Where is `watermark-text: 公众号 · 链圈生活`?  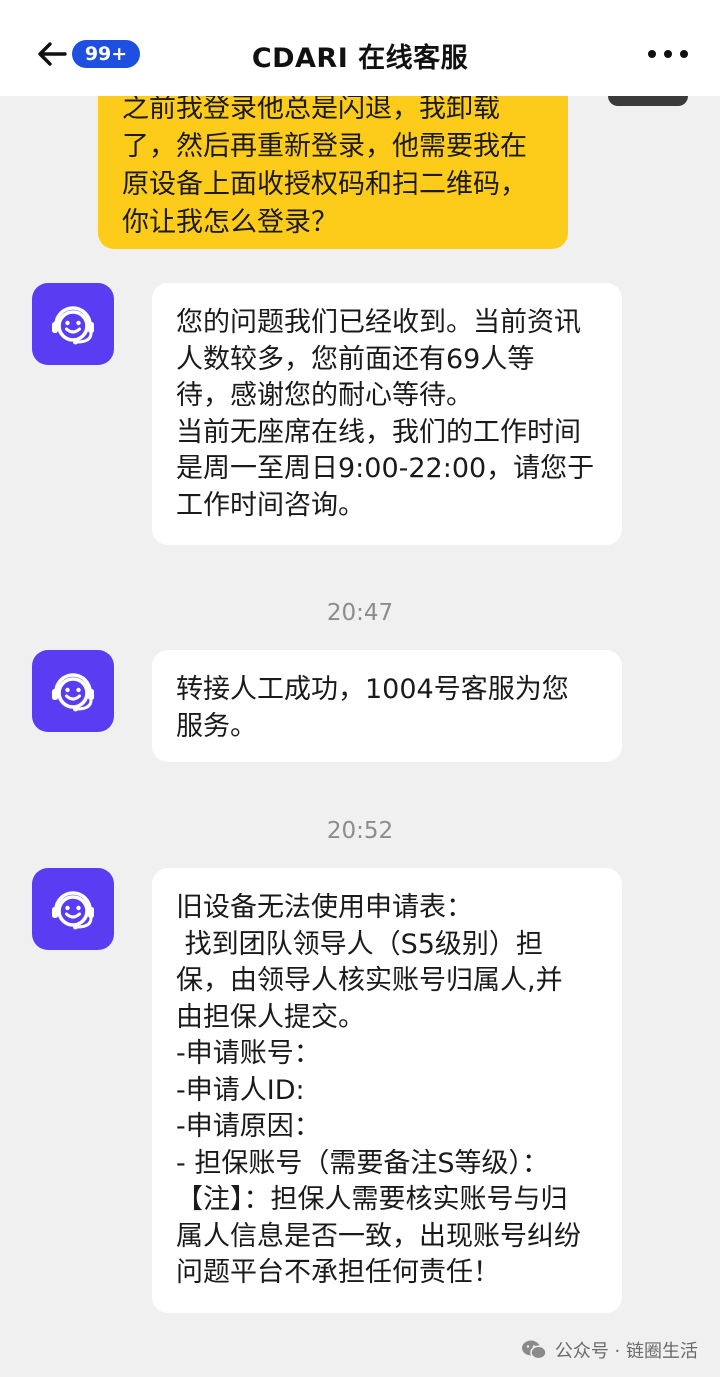
watermark-text: 公众号 · 链圈生活 is located at coordinates (626, 1351).